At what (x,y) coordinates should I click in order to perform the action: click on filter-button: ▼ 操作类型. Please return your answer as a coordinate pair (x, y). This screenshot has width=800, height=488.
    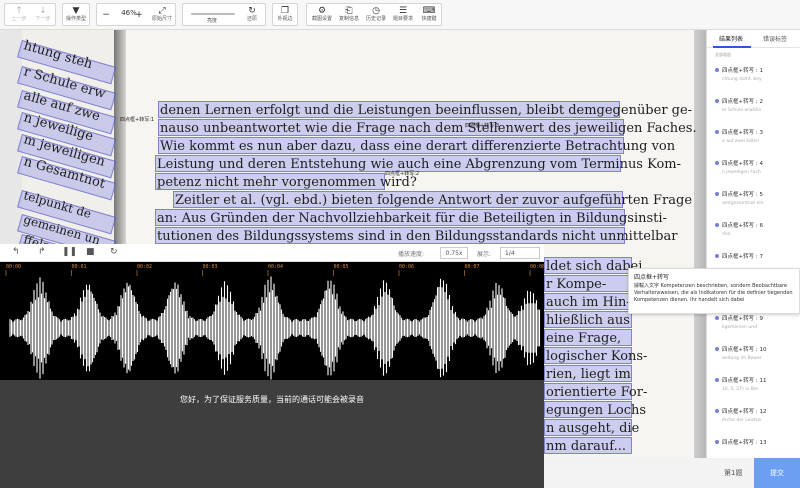
    Looking at the image, I should click on (76, 14).